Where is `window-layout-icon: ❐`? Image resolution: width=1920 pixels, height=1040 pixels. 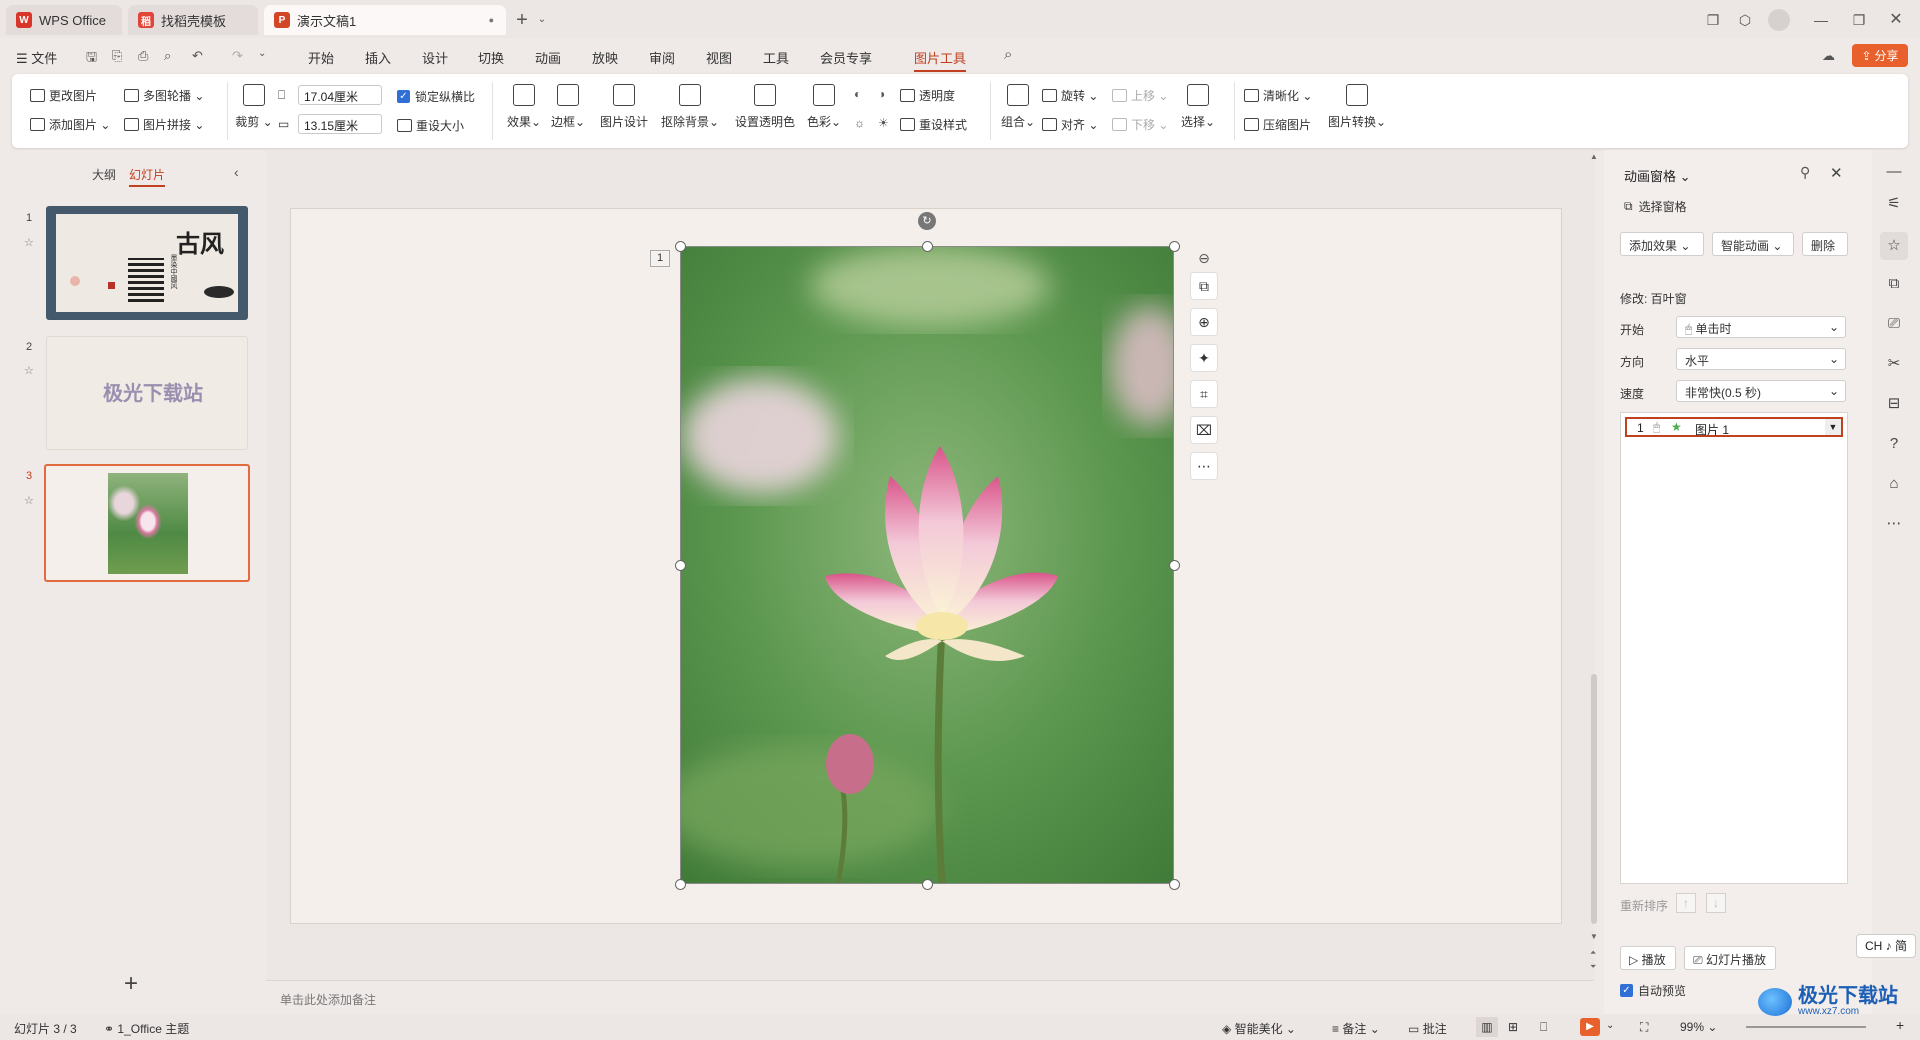 window-layout-icon: ❐ is located at coordinates (1713, 20).